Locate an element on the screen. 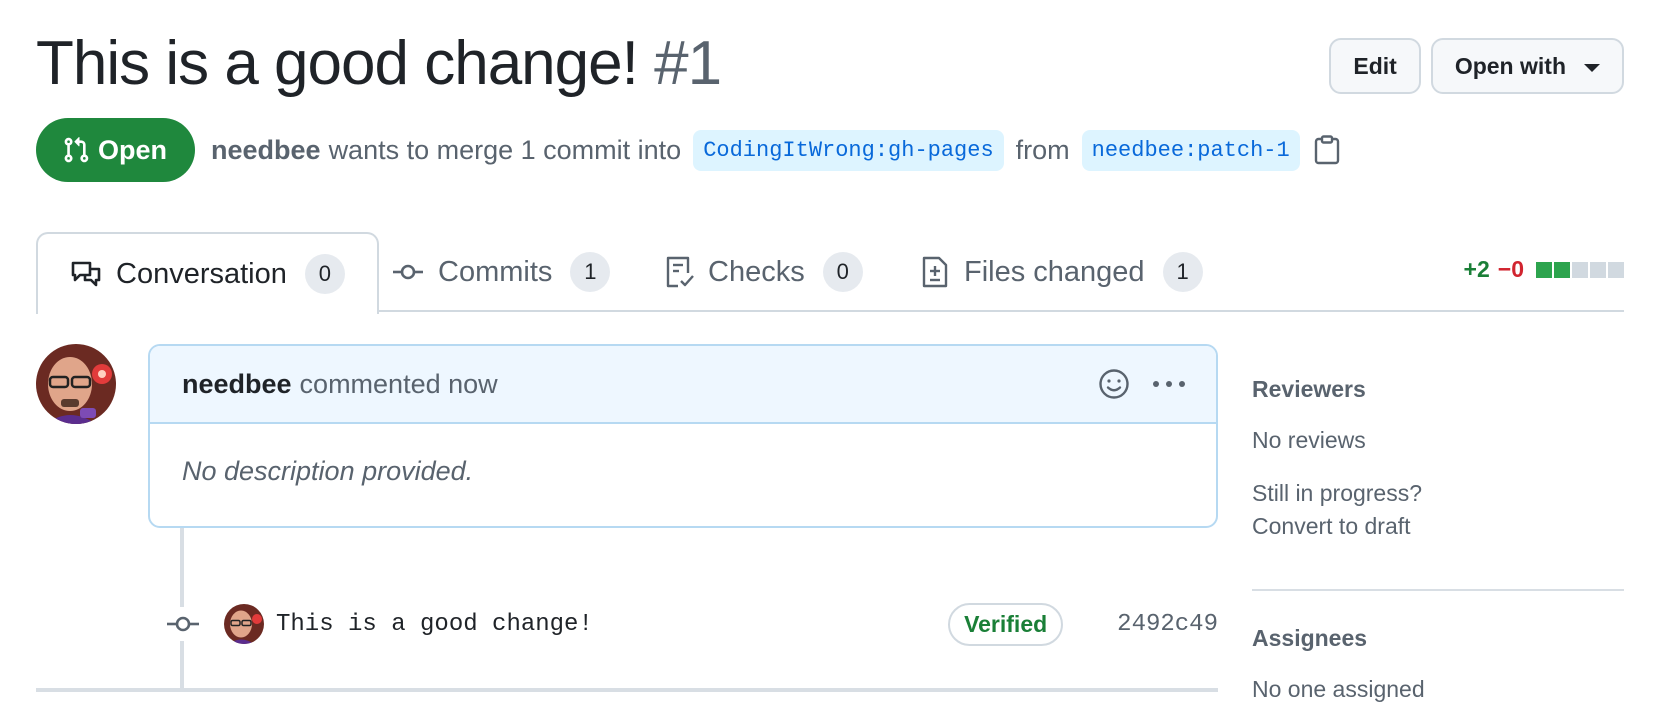 The height and width of the screenshot is (728, 1658). additions-count: +2 is located at coordinates (1476, 269).